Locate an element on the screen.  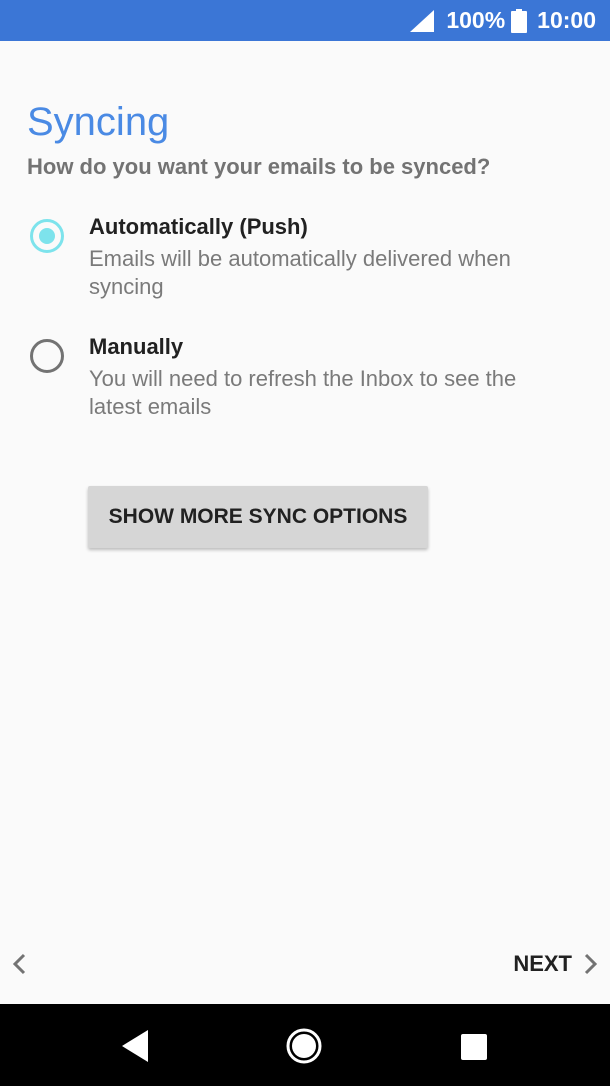
status-bar: 100% 10:00 is located at coordinates (305, 20).